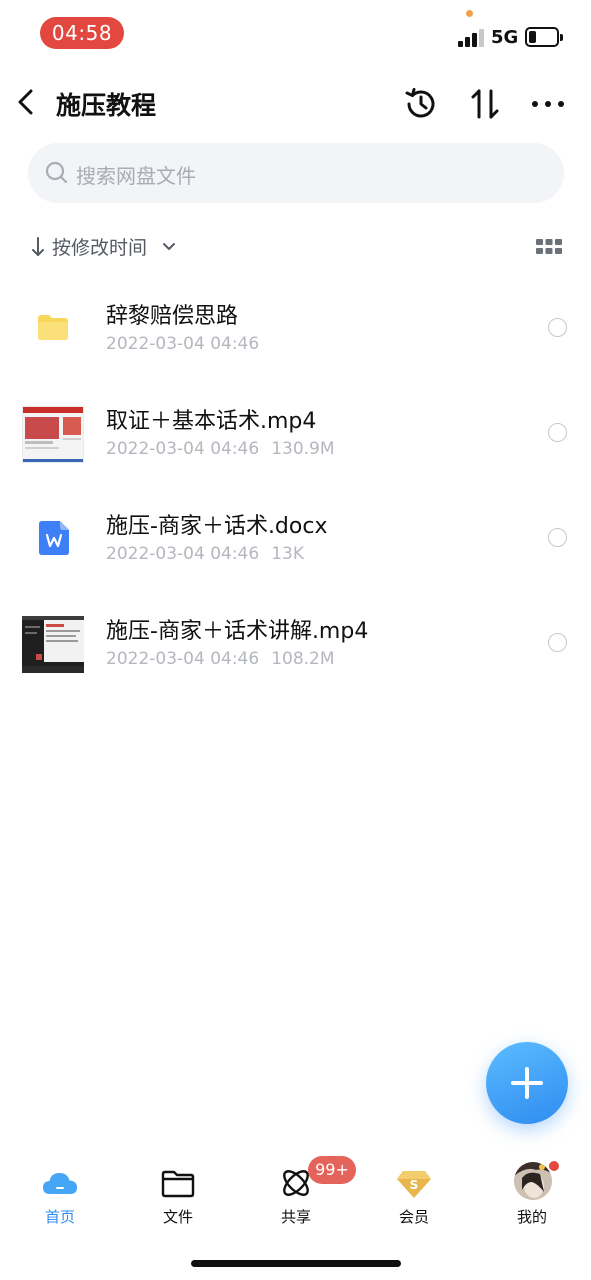 Image resolution: width=591 pixels, height=1280 pixels. What do you see at coordinates (217, 526) in the screenshot?
I see `file-name: 施压-商家＋话术.docx` at bounding box center [217, 526].